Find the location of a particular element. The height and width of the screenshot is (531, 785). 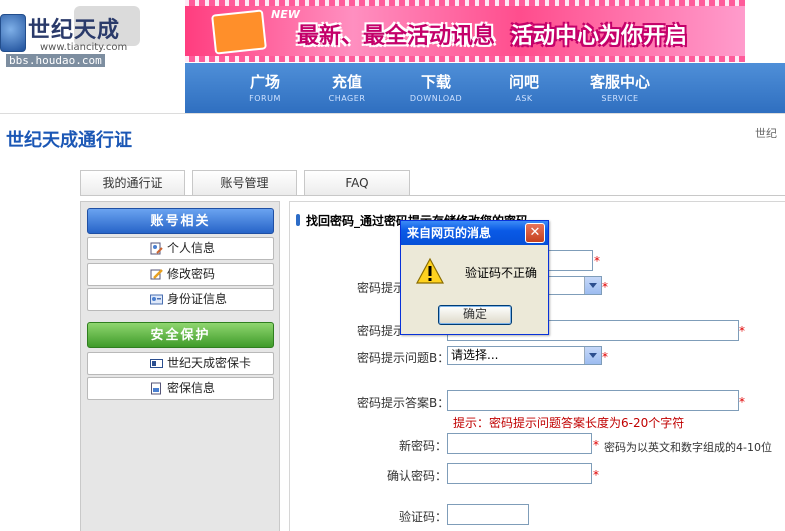

promo-banner: NEW 最新、最全活动讯息 活动中心为你开启 is located at coordinates (465, 31).